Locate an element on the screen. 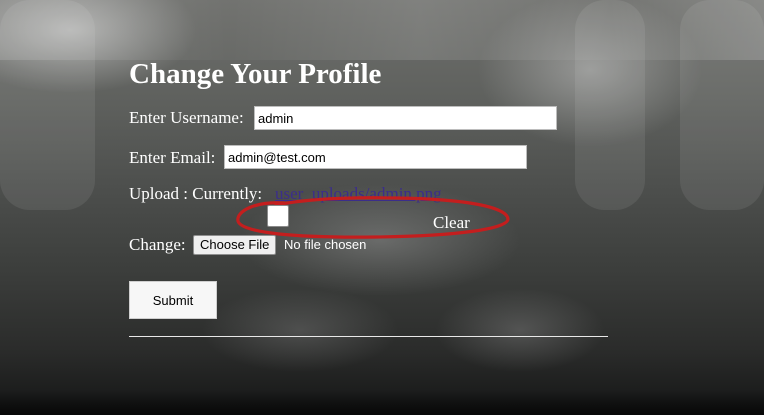  clear-label: Clear is located at coordinates (451, 222).